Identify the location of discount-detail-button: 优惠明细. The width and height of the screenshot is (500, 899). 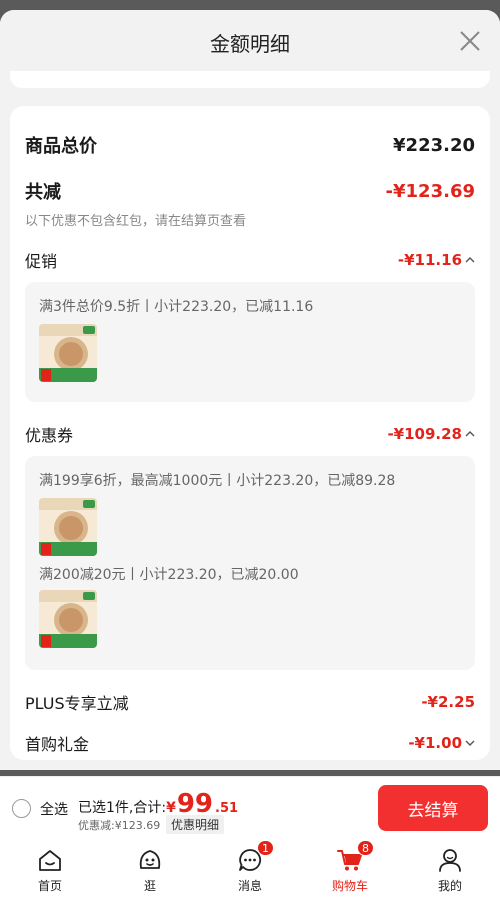
(195, 824).